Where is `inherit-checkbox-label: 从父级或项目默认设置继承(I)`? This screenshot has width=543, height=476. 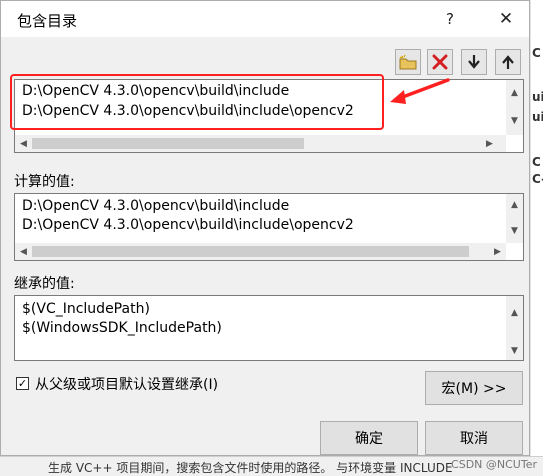
inherit-checkbox-label: 从父级或项目默认设置继承(I) is located at coordinates (126, 384).